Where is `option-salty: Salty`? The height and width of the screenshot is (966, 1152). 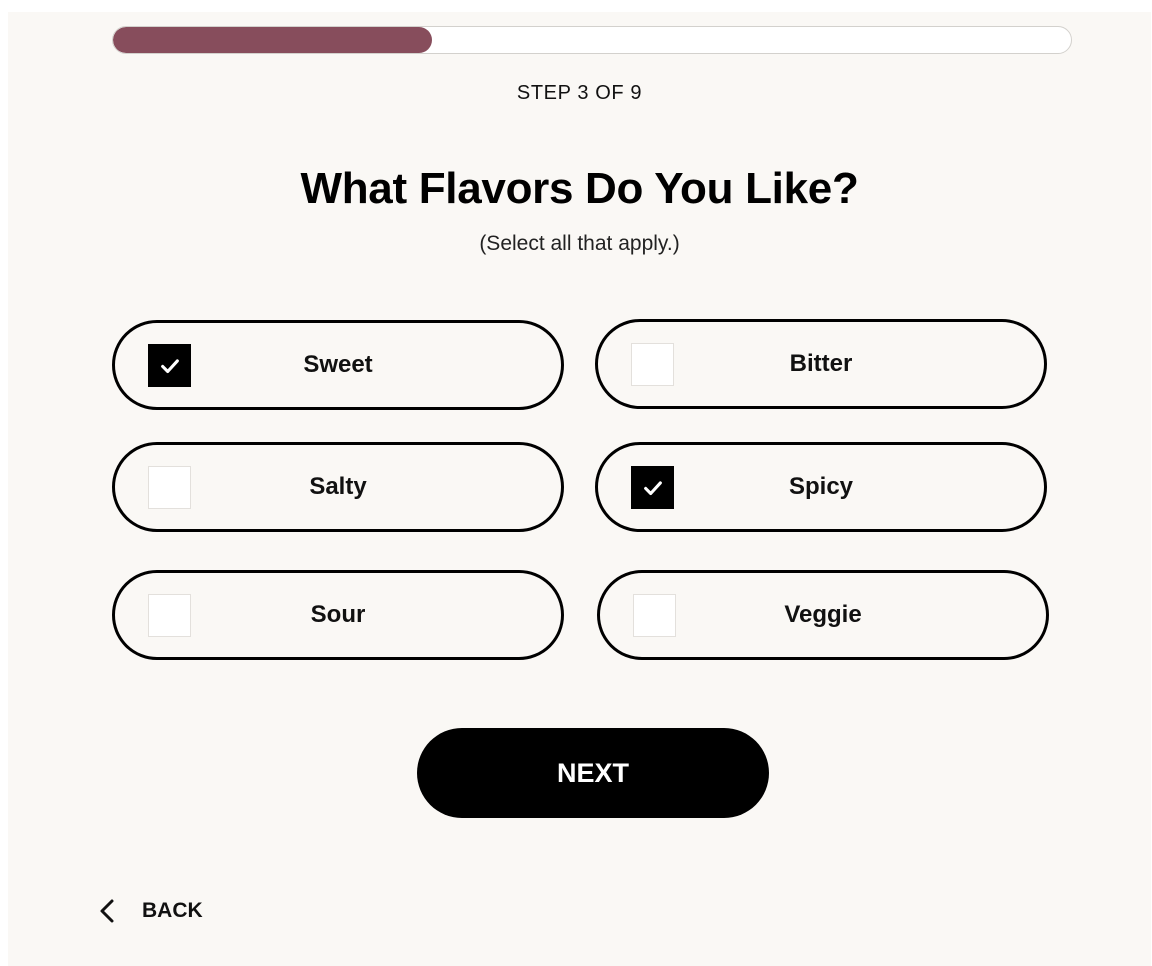
option-salty: Salty is located at coordinates (338, 487).